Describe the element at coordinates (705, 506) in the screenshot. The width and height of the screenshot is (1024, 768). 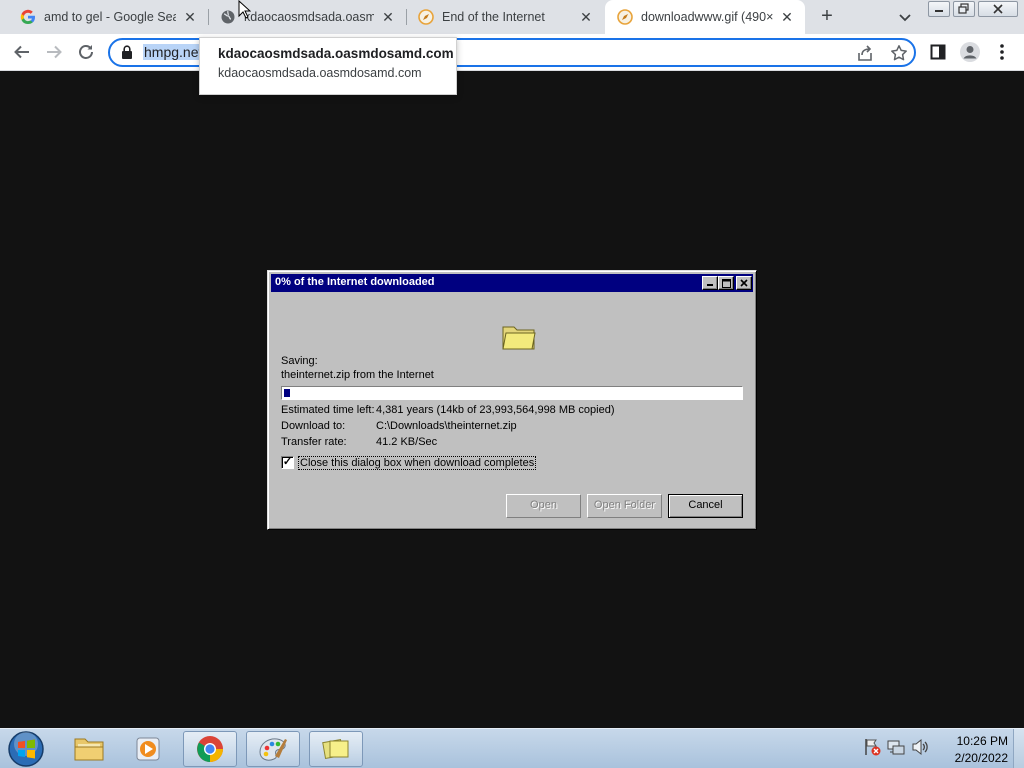
I see `cancel-button: Cancel` at that location.